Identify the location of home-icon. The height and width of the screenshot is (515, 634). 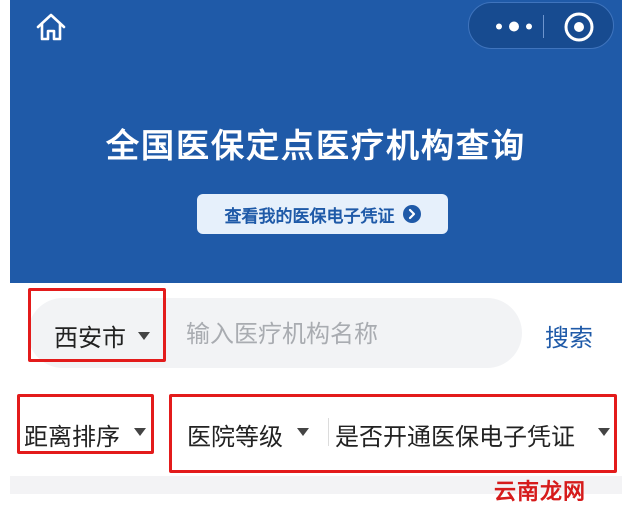
(51, 27).